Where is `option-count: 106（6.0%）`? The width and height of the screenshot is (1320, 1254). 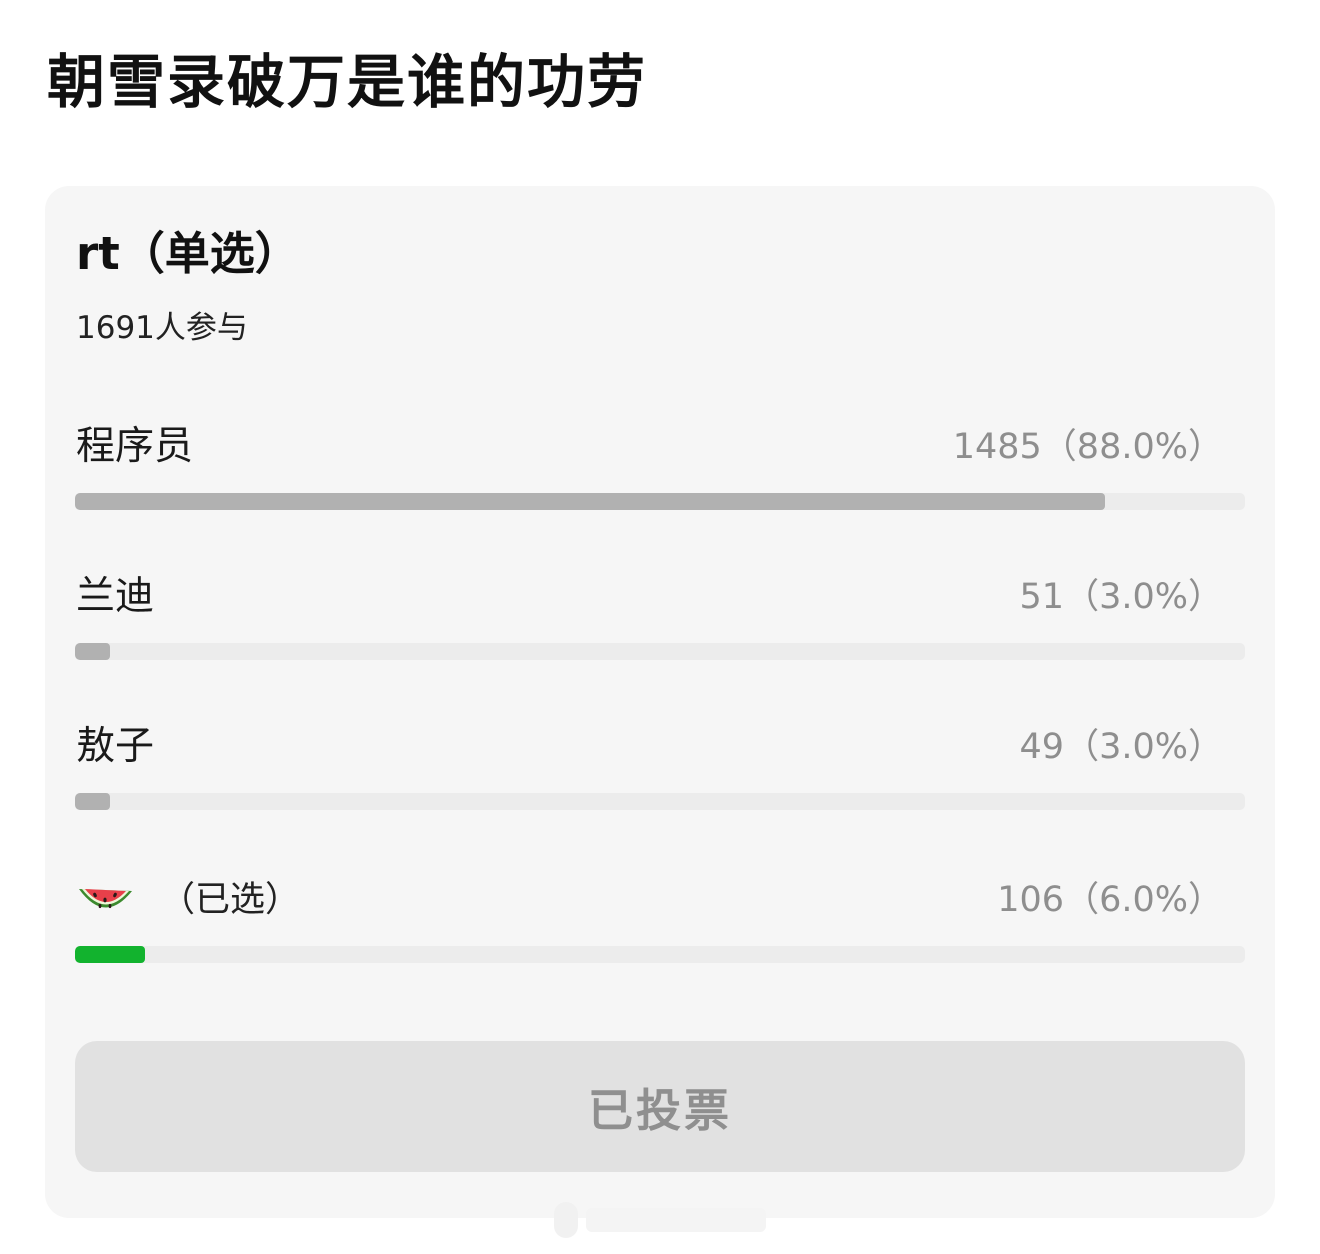 option-count: 106（6.0%） is located at coordinates (1110, 900).